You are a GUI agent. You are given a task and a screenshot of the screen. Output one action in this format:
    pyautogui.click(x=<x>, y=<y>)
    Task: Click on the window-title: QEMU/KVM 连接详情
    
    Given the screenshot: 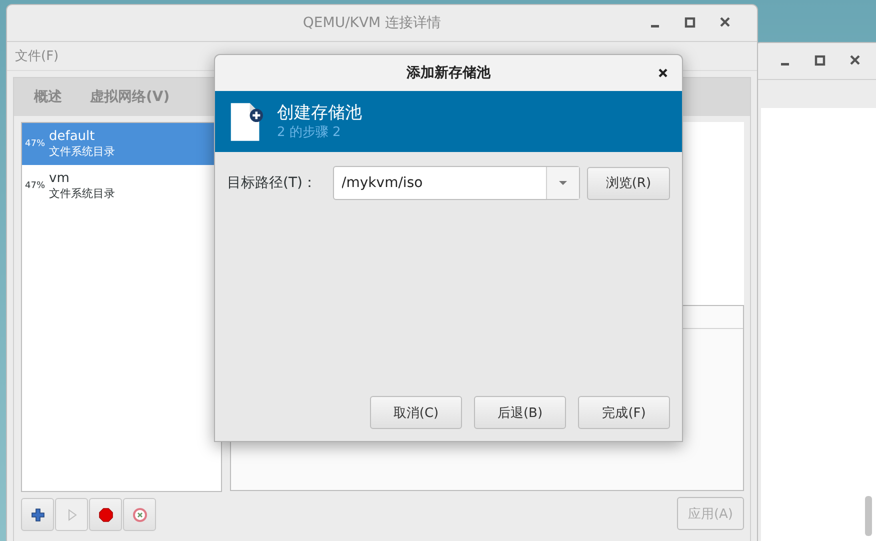 What is the action you would take?
    pyautogui.click(x=372, y=23)
    